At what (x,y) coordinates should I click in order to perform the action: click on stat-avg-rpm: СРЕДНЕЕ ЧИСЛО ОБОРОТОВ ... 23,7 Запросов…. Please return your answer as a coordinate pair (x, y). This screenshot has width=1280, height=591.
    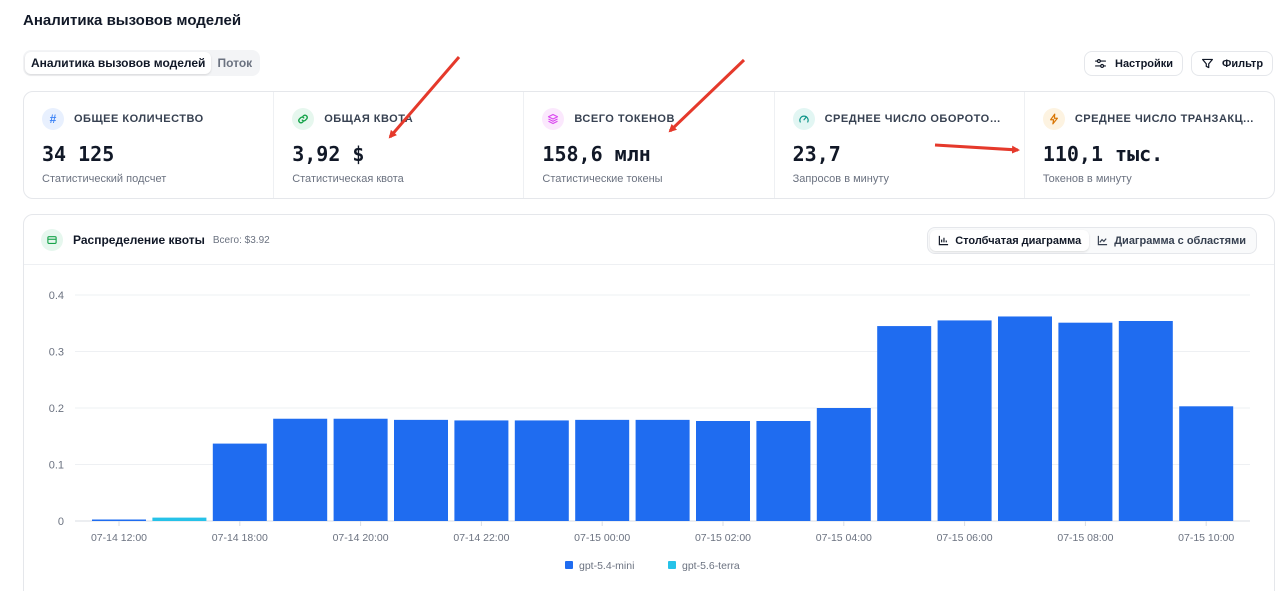
    Looking at the image, I should click on (900, 145).